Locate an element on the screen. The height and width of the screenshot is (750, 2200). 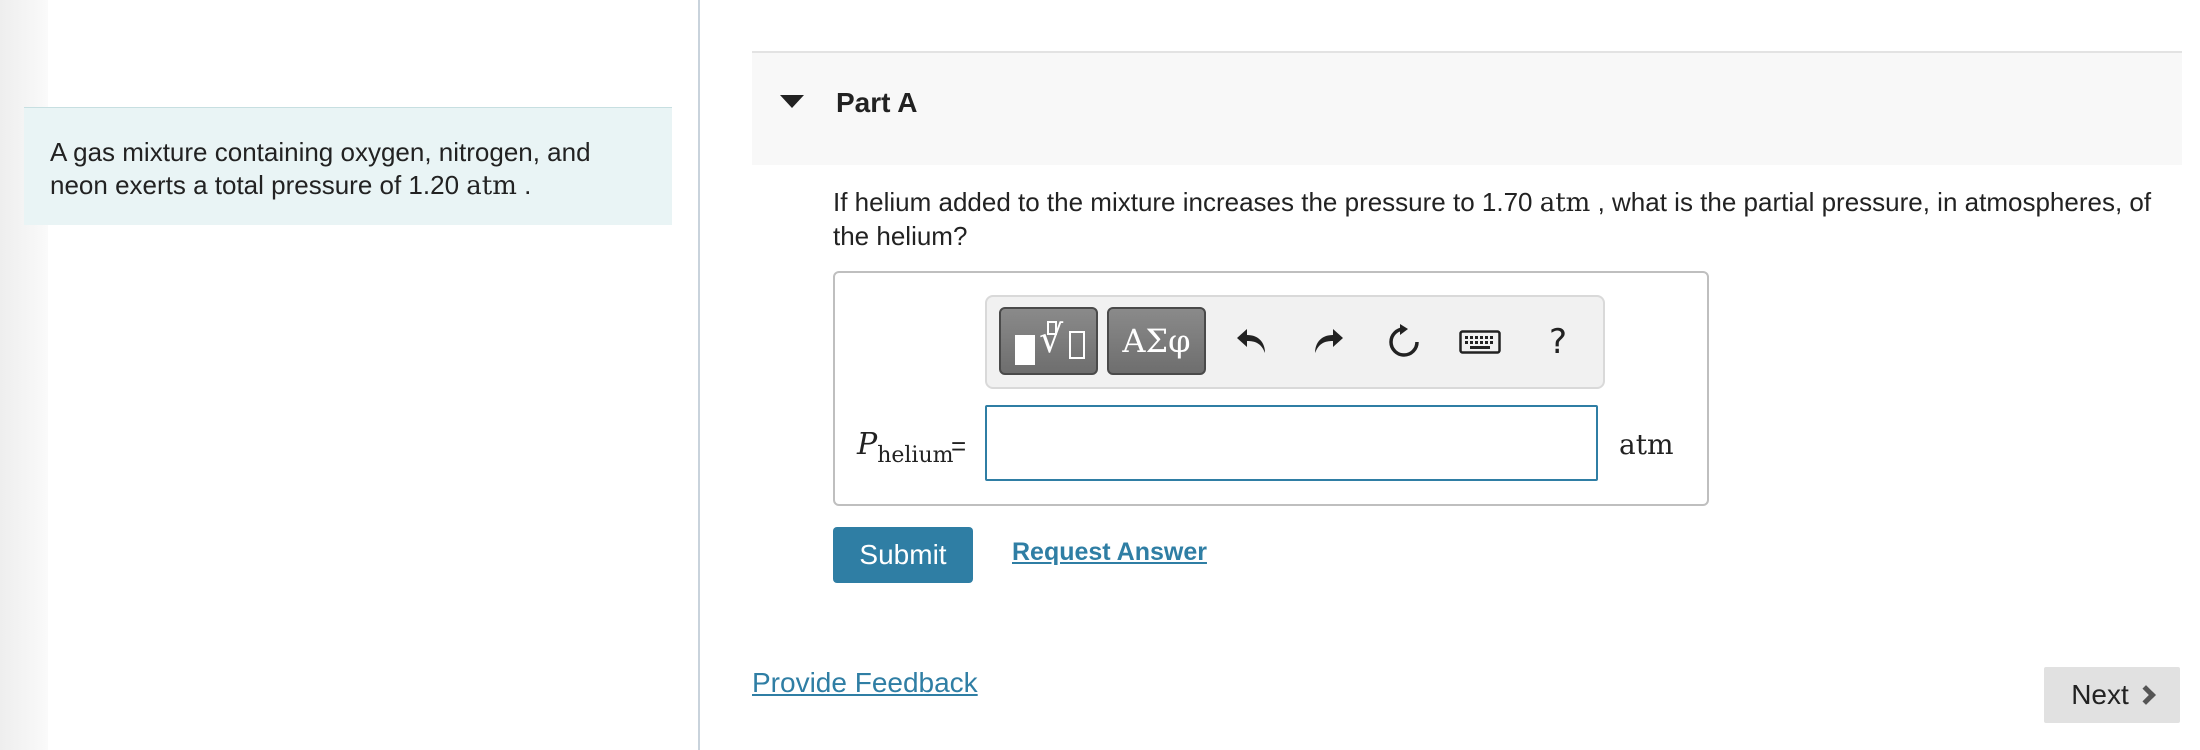
sqrt-icon: √ is located at coordinates (1051, 339).